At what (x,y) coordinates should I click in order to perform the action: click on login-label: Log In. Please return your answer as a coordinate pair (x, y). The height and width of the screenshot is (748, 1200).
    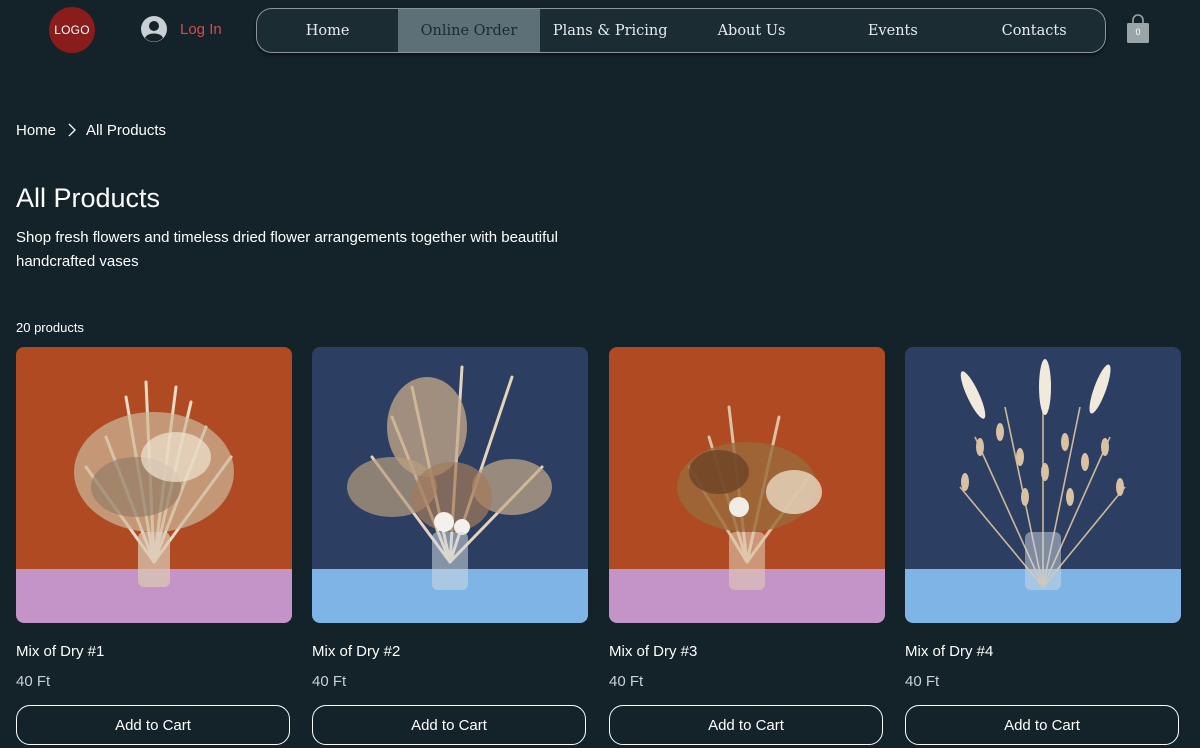
    Looking at the image, I should click on (201, 29).